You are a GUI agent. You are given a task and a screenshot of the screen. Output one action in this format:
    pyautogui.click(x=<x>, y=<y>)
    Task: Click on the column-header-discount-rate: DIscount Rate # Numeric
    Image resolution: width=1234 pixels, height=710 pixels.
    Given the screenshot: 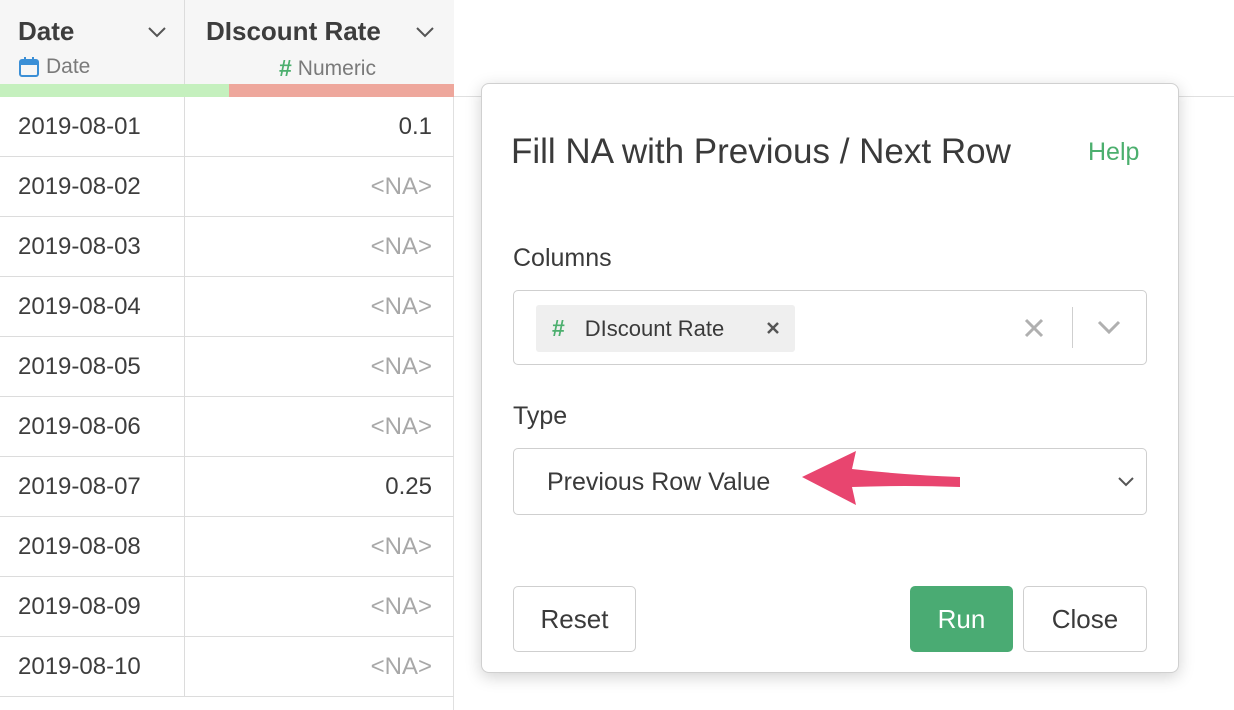 What is the action you would take?
    pyautogui.click(x=319, y=48)
    